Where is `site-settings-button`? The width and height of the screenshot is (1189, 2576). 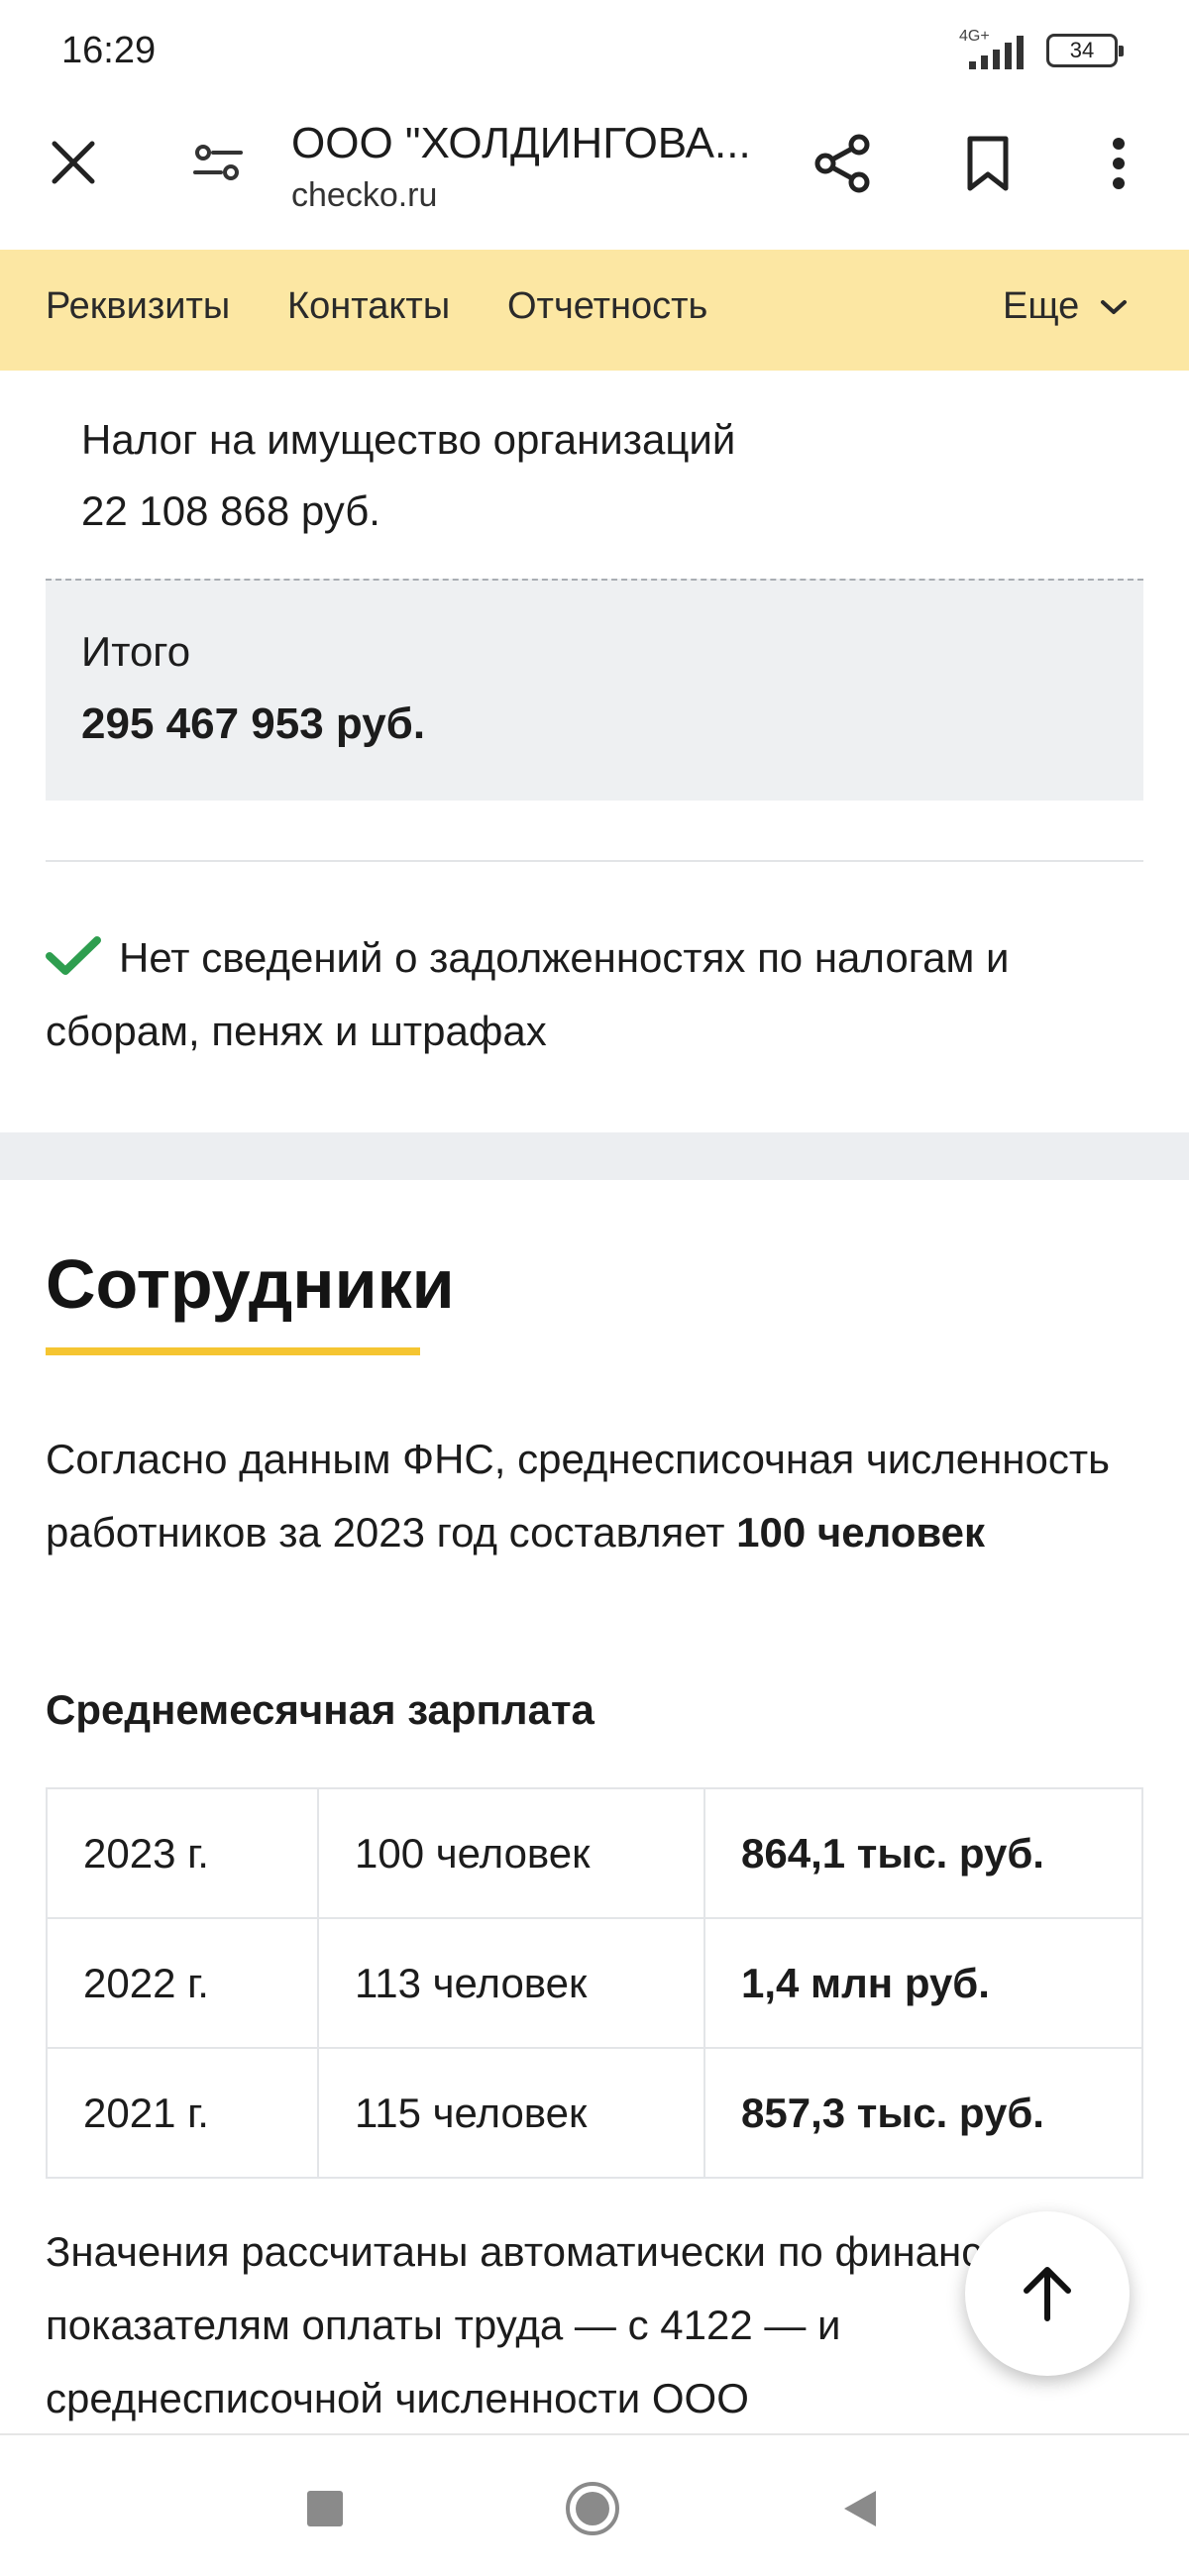
site-settings-button is located at coordinates (218, 163).